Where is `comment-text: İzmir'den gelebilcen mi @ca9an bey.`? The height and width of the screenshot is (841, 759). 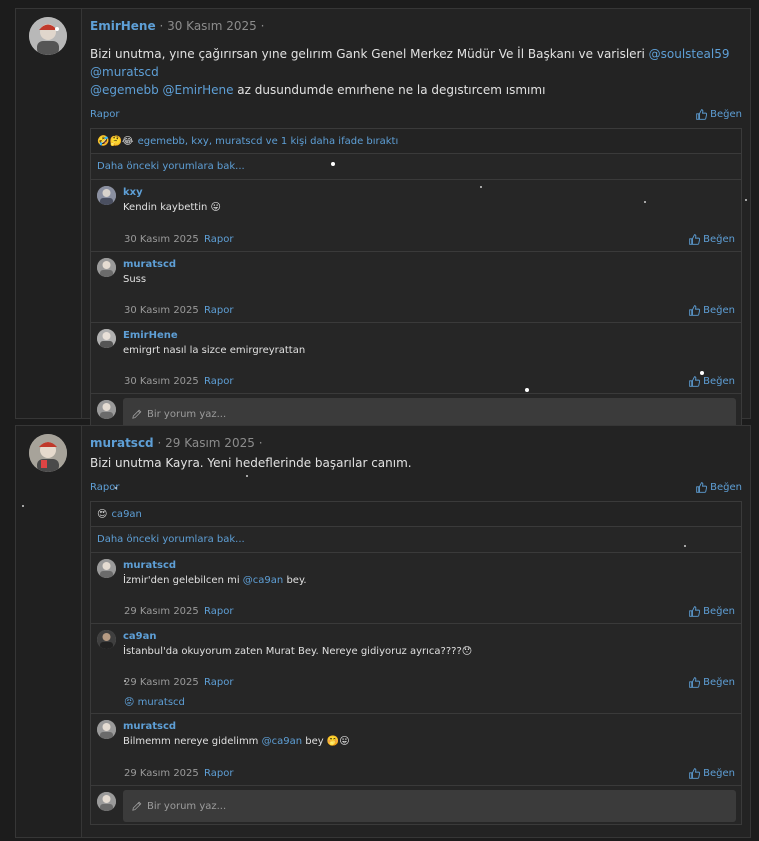
comment-text: İzmir'den gelebilcen mi @ca9an bey. is located at coordinates (429, 580).